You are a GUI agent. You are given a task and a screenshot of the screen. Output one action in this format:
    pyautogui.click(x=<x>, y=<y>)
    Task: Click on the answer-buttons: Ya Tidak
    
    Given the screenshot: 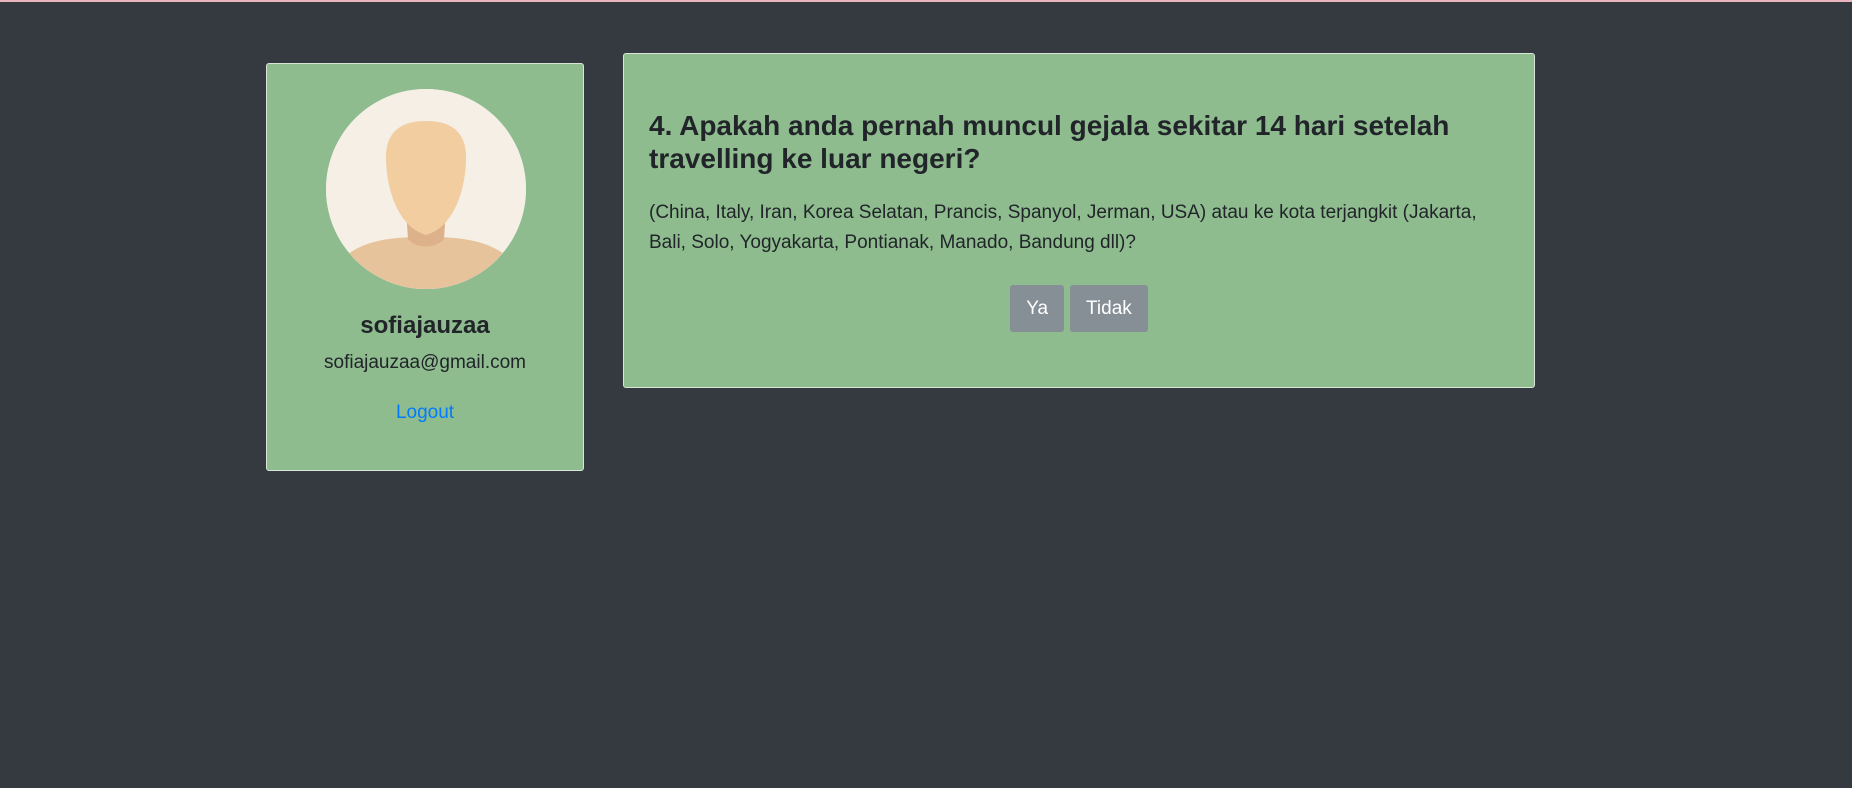 What is the action you would take?
    pyautogui.click(x=1079, y=308)
    